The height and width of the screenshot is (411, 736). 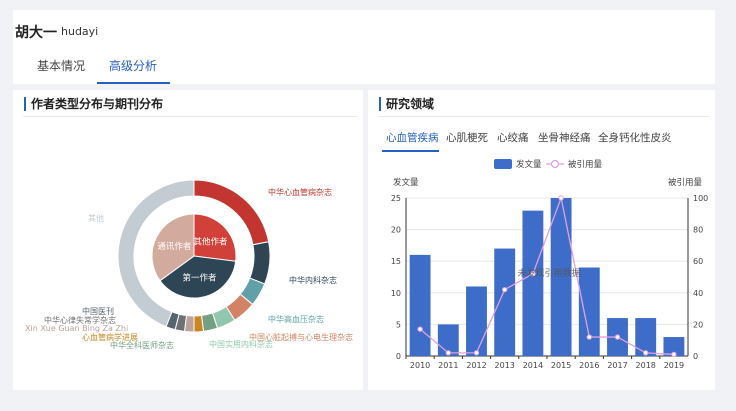 I want to click on citation-point-2011, so click(x=448, y=353).